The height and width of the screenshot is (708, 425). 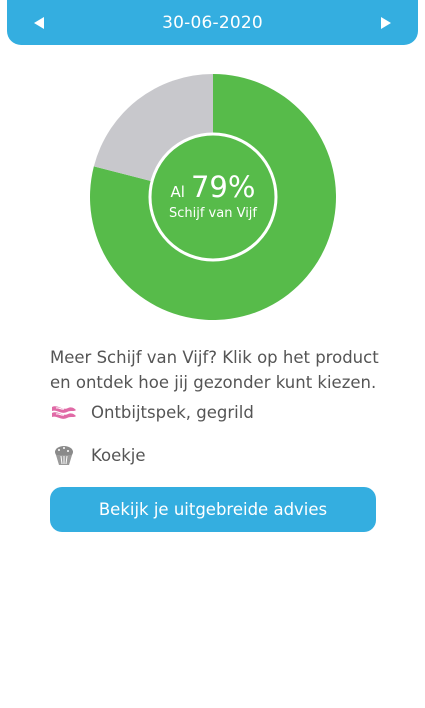 I want to click on previous-date-button, so click(x=39, y=23).